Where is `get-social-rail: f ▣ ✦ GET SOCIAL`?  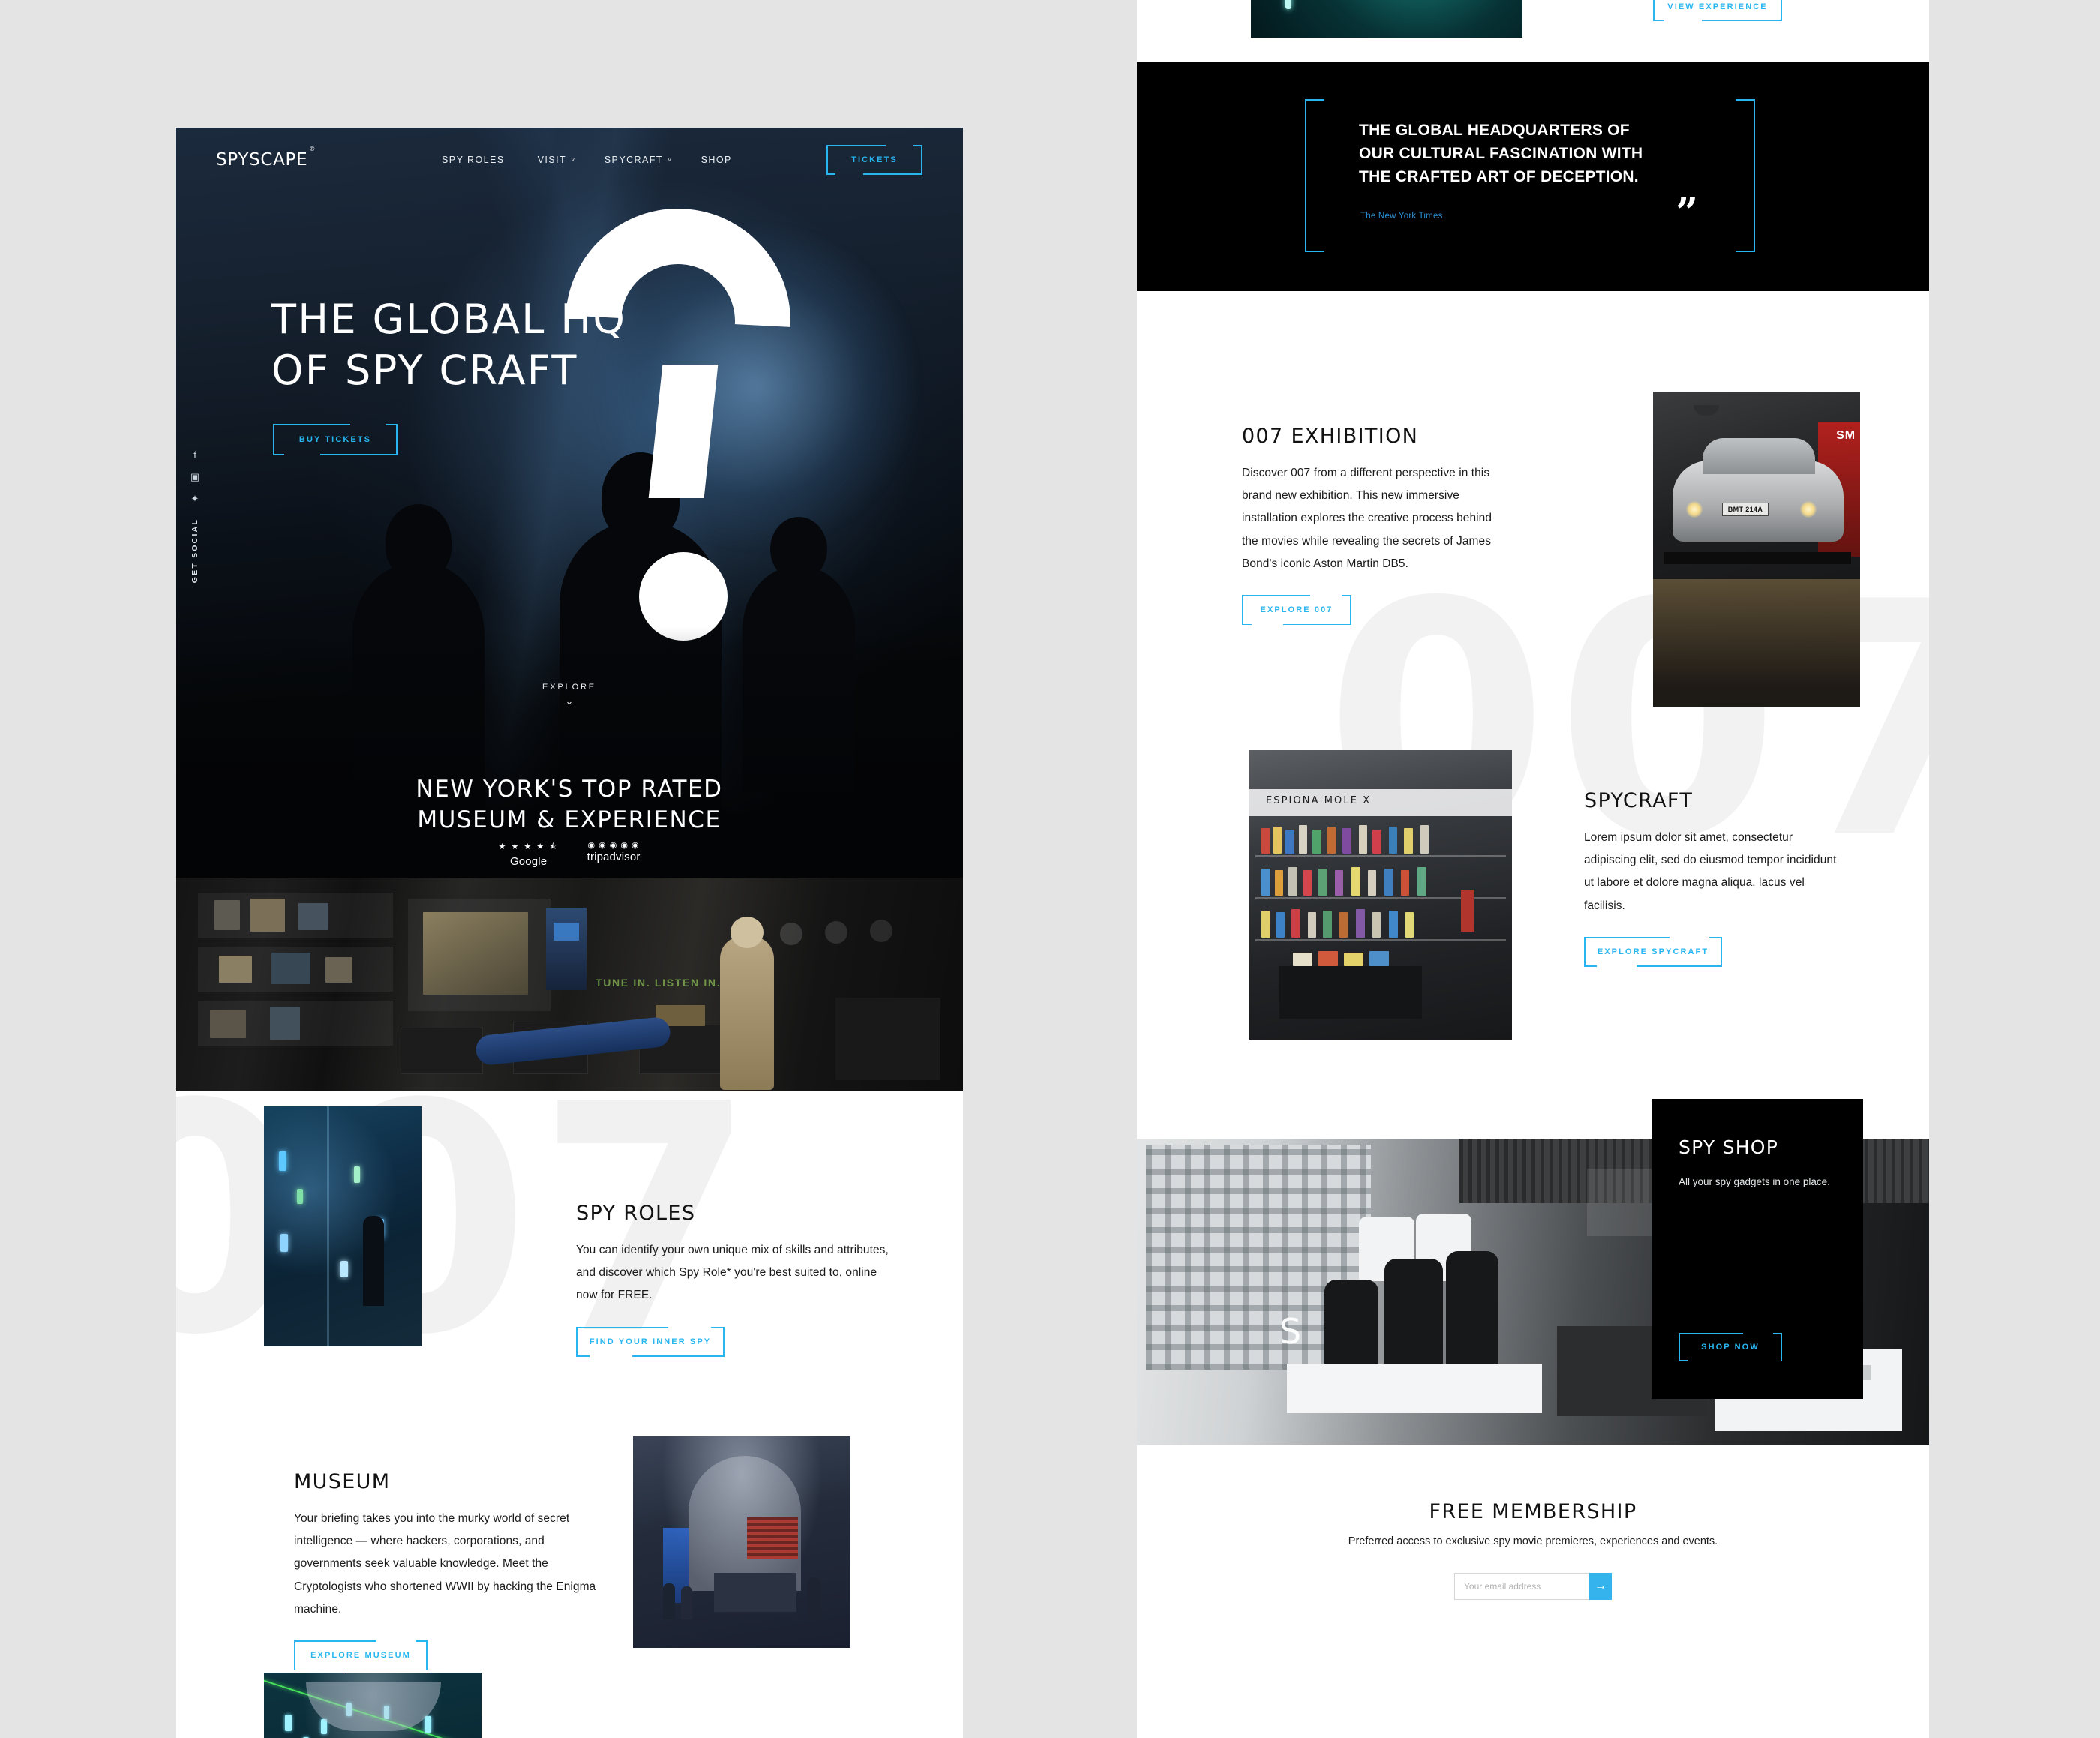
get-social-rail: f ▣ ✦ GET SOCIAL is located at coordinates (195, 516).